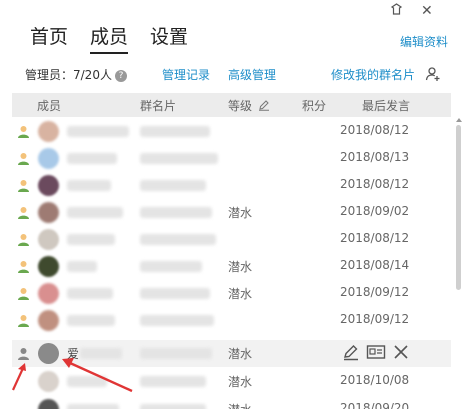 The width and height of the screenshot is (465, 409). What do you see at coordinates (264, 105) in the screenshot?
I see `pencil-icon` at bounding box center [264, 105].